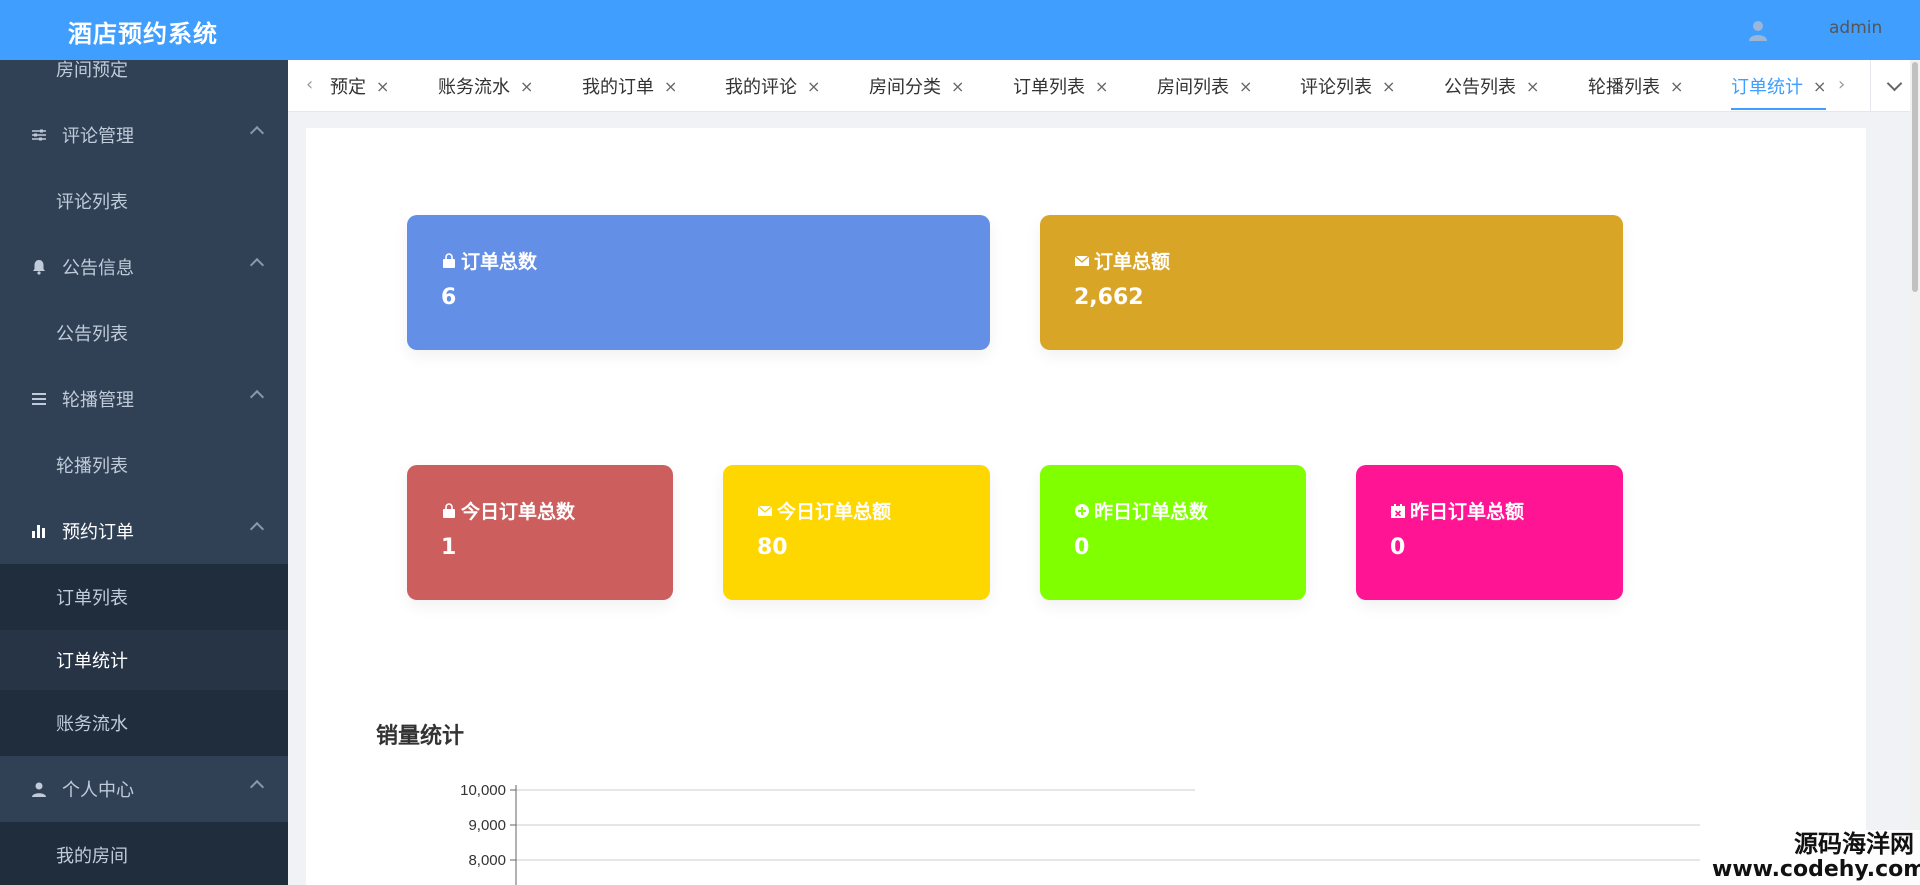 The width and height of the screenshot is (1920, 885). Describe the element at coordinates (834, 512) in the screenshot. I see `stat-label: 今日订单总额` at that location.